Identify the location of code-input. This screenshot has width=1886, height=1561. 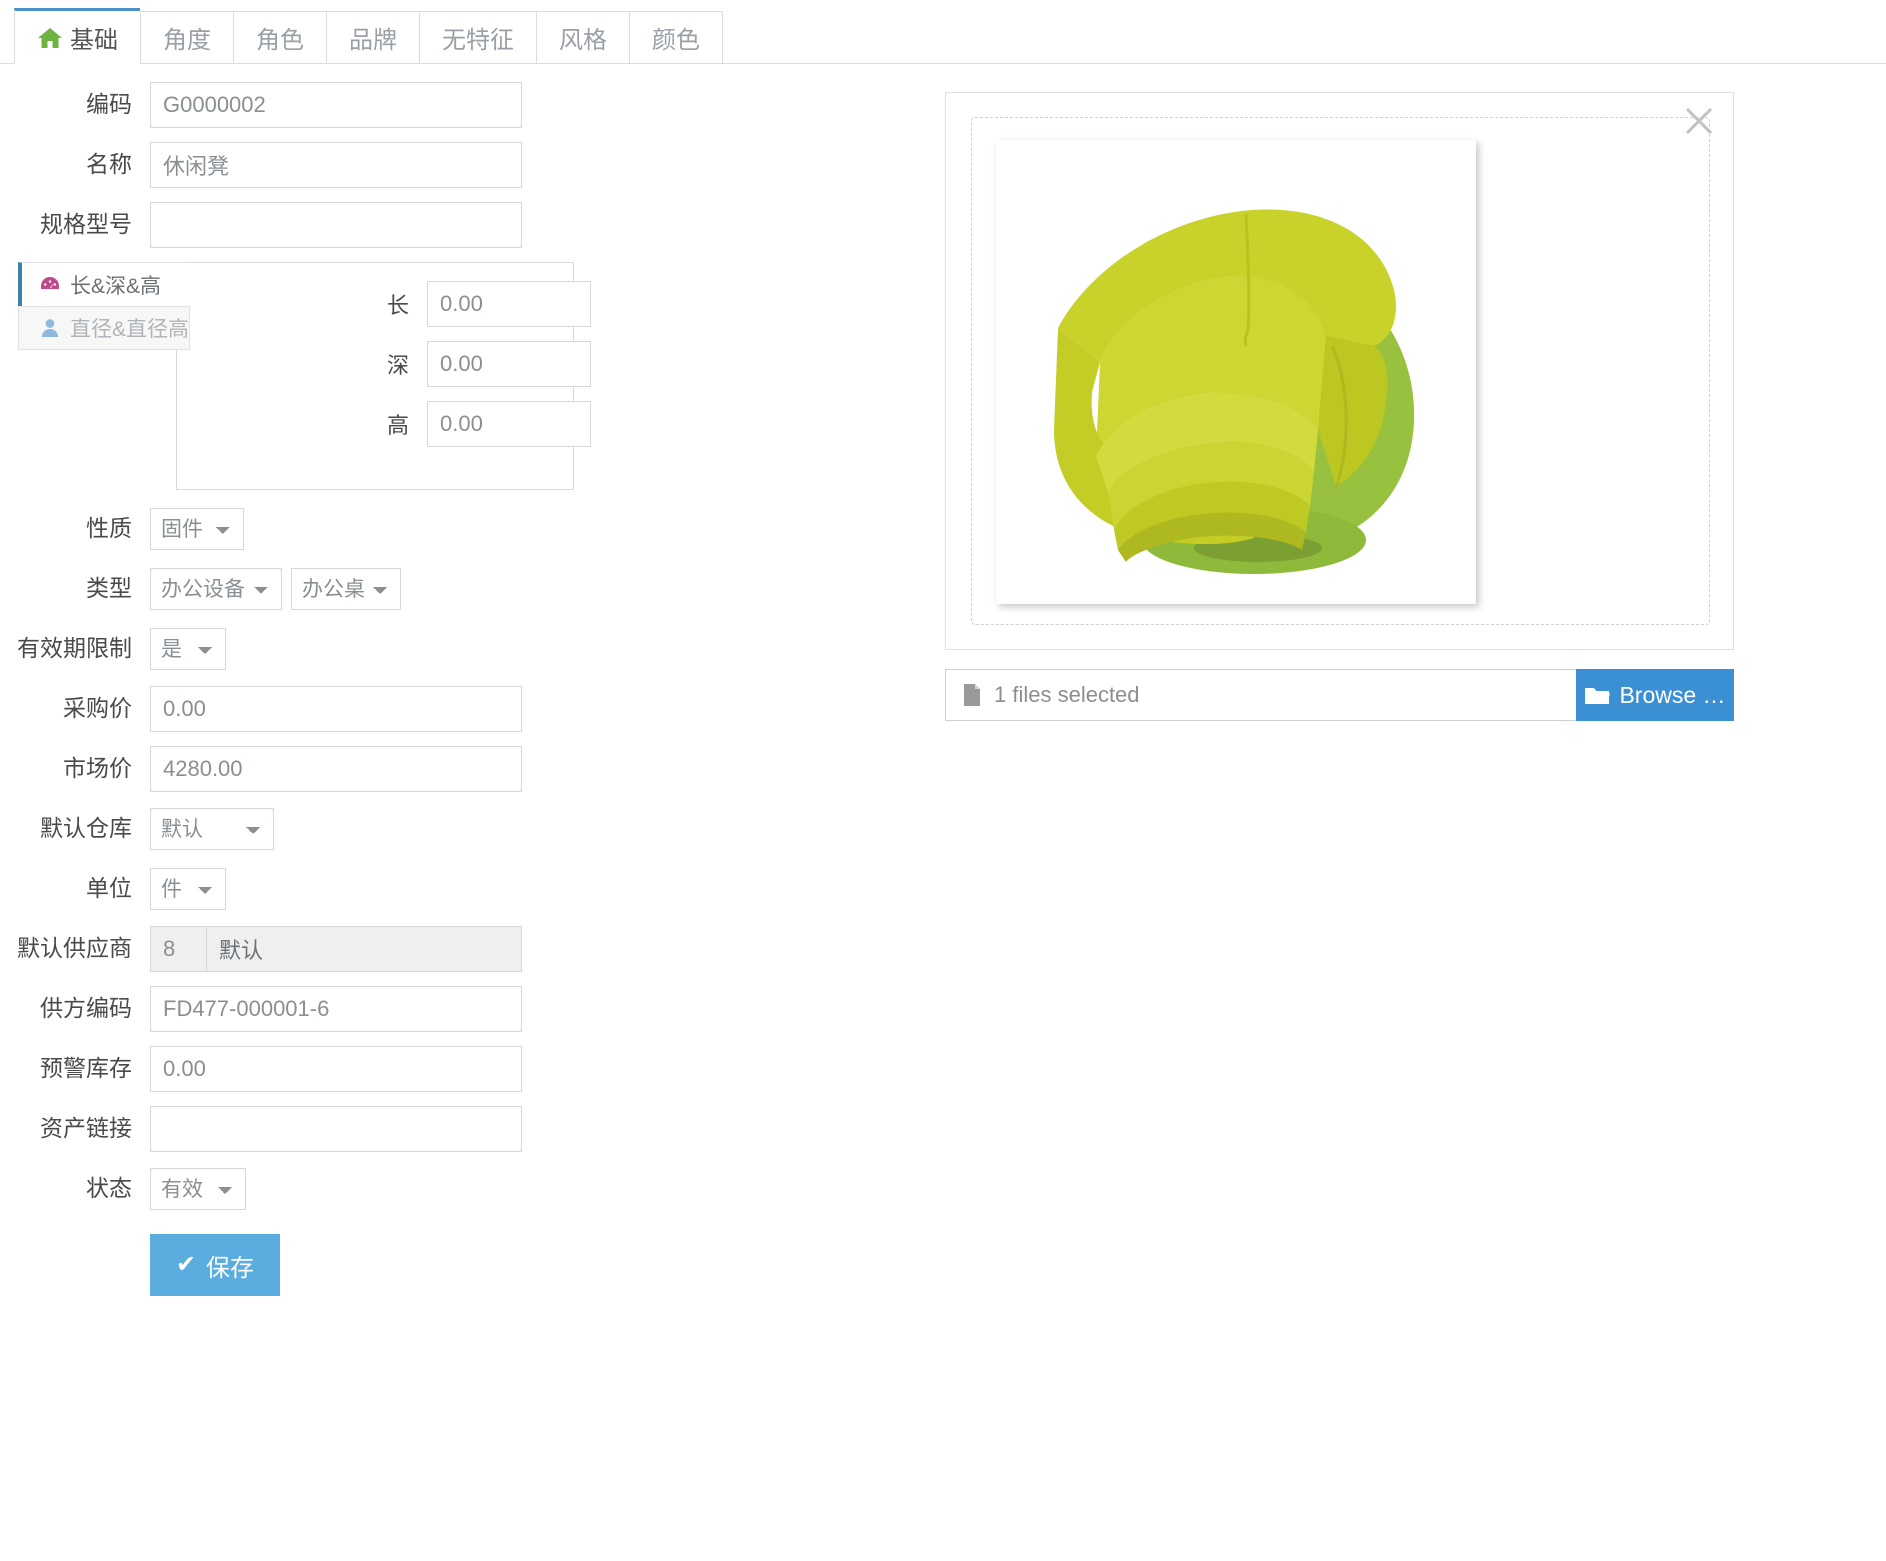
(336, 105).